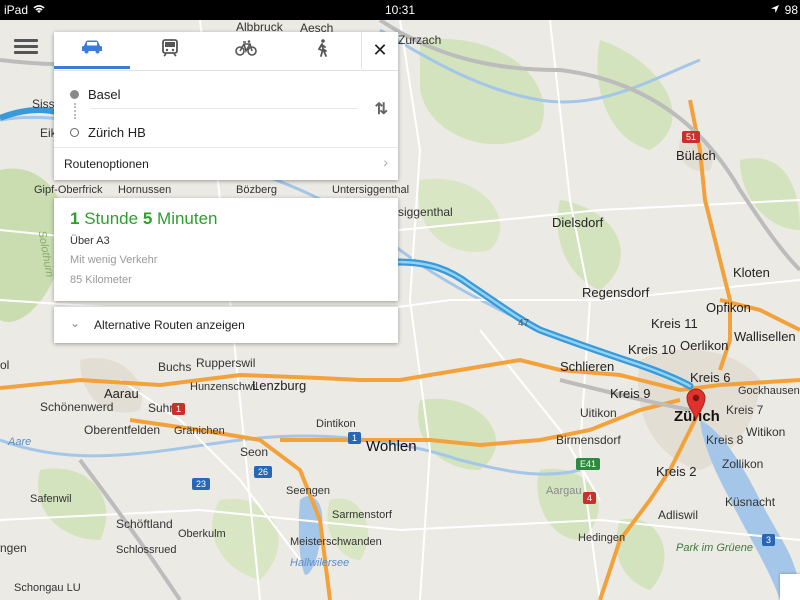  I want to click on map-corner-button, so click(790, 587).